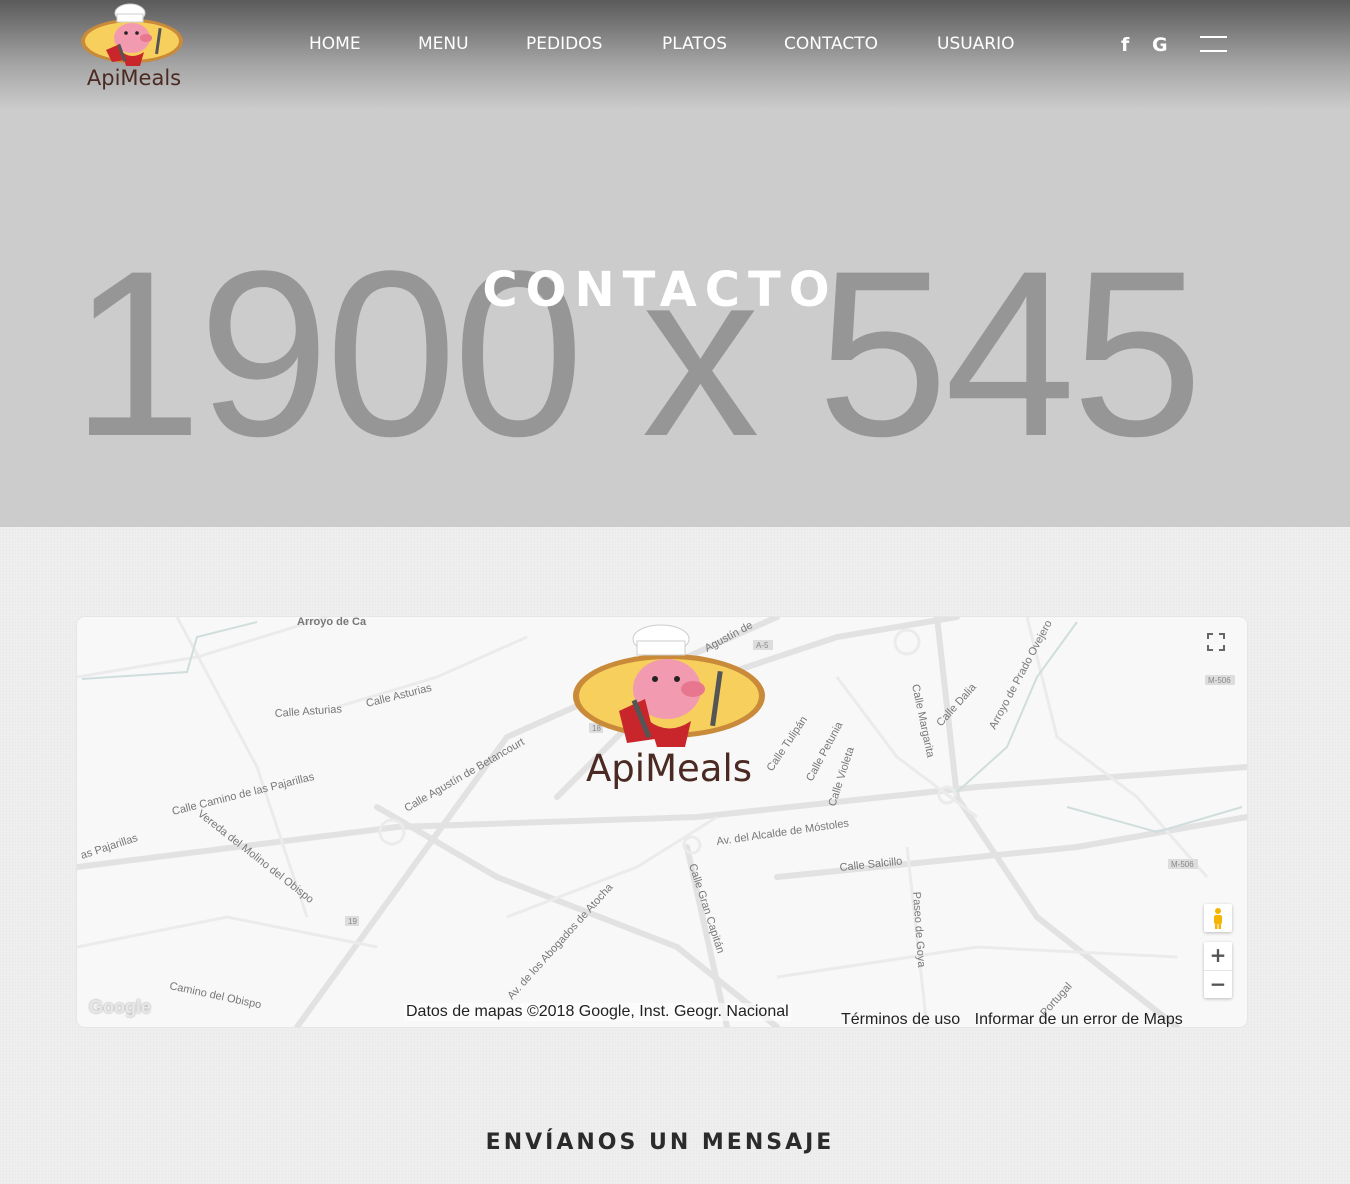 The image size is (1350, 1184). I want to click on contact-form-title: ENVÍANOS UN MENSAJE, so click(660, 1142).